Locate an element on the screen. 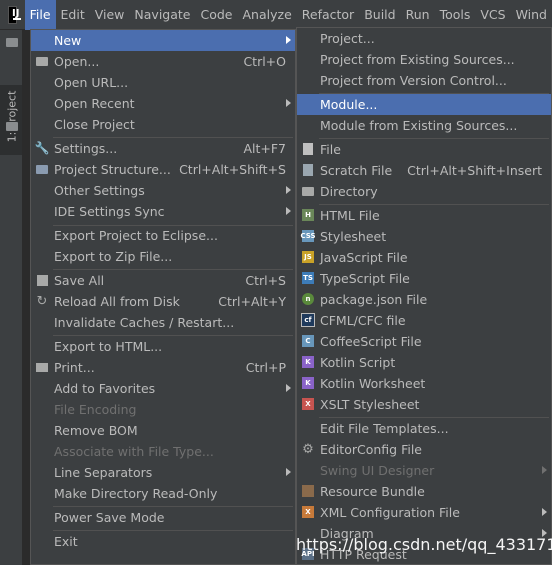  menu-item-cfml-file: cf CFML/CFC file is located at coordinates (424, 320).